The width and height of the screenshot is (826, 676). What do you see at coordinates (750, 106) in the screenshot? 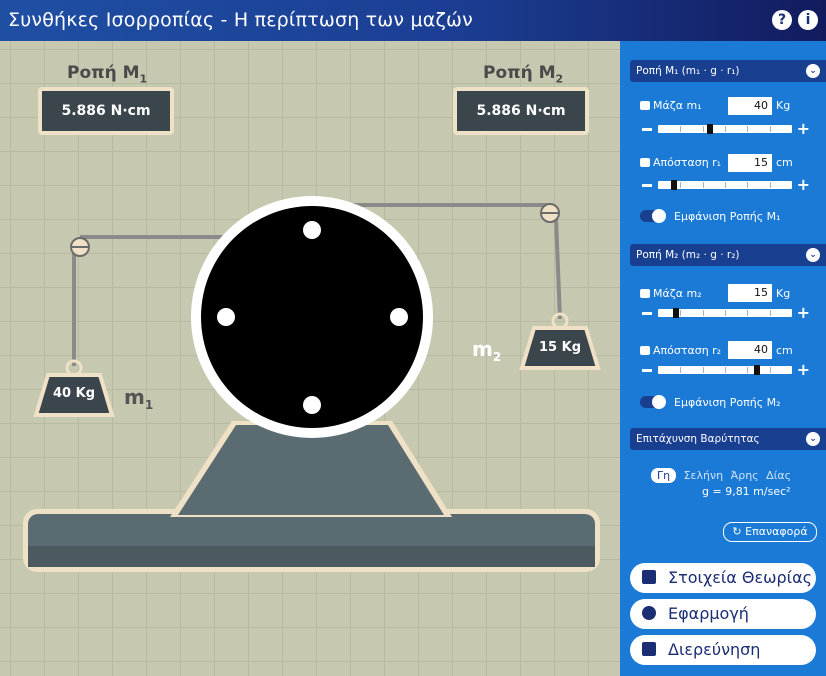
I see `mass1-input: 40` at bounding box center [750, 106].